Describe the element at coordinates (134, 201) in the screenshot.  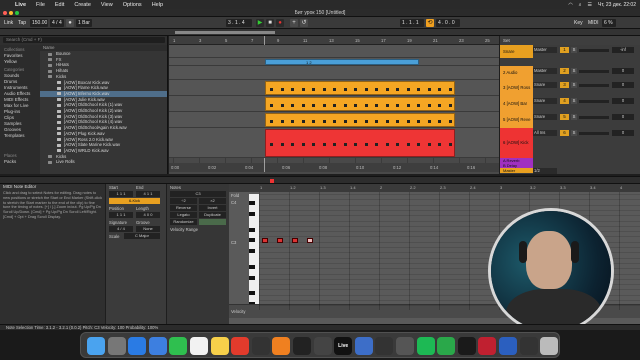
I see `clip-name-field: 6-Kick` at that location.